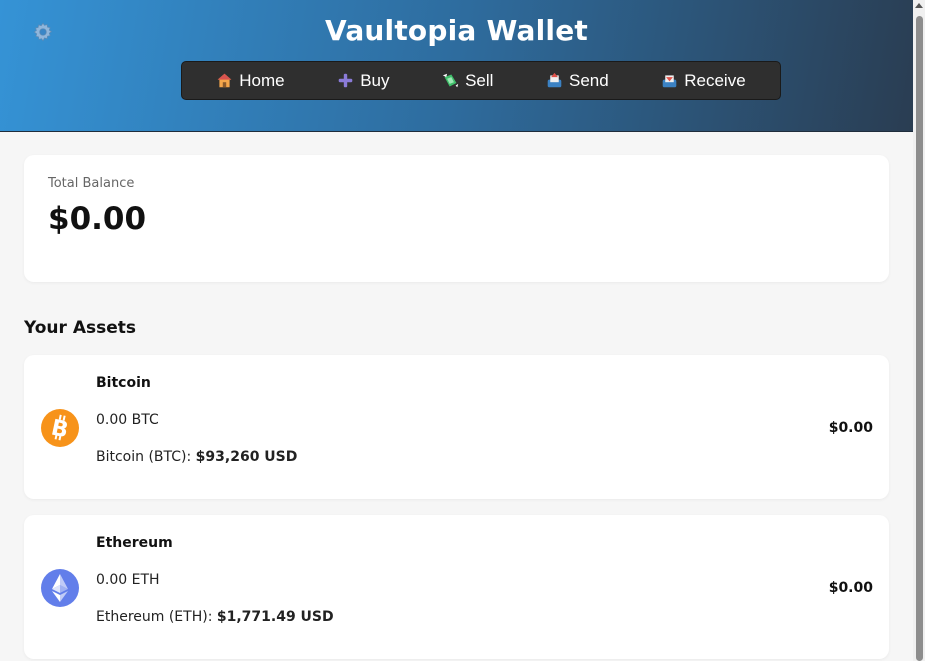 The width and height of the screenshot is (925, 661). Describe the element at coordinates (919, 5) in the screenshot. I see `scroll-up-arrow-icon` at that location.